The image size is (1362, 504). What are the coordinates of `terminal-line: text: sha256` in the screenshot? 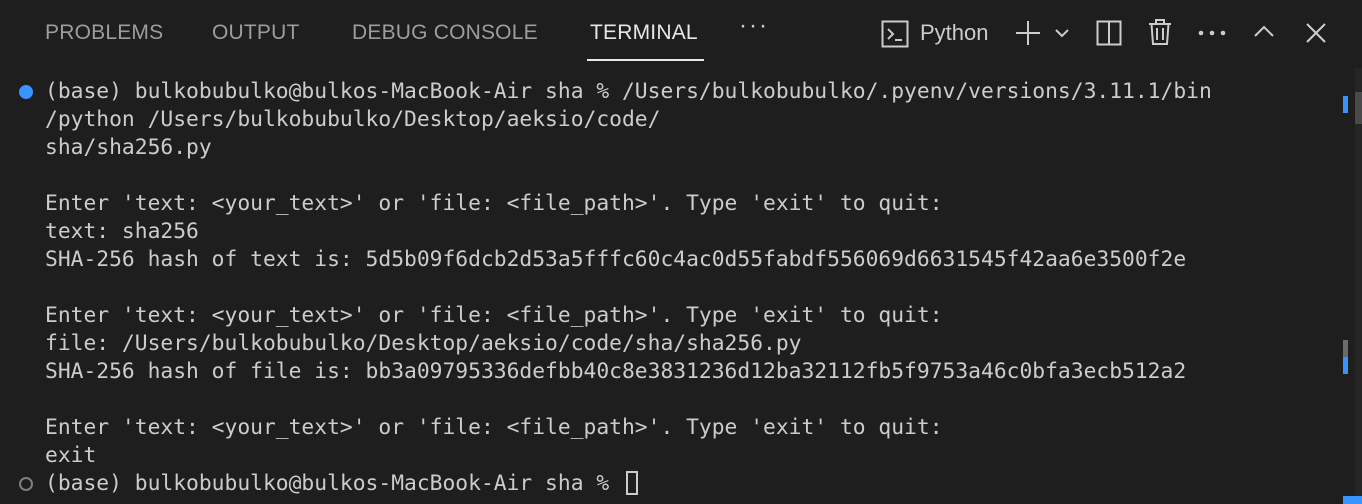 It's located at (122, 231).